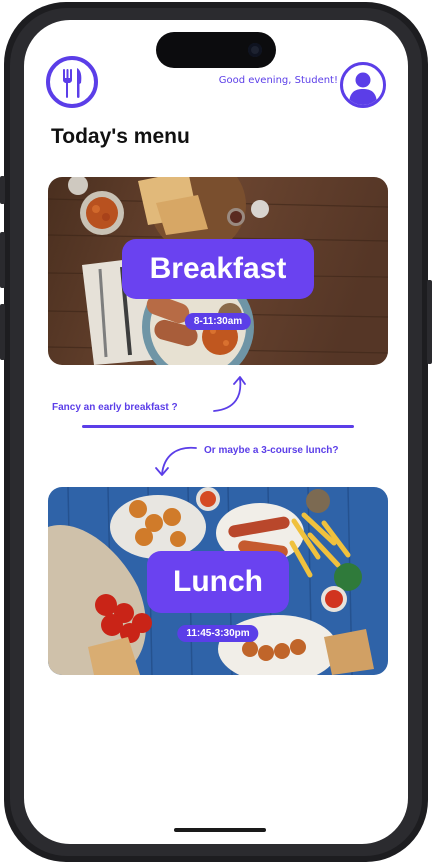  Describe the element at coordinates (363, 85) in the screenshot. I see `user-avatar-icon` at that location.